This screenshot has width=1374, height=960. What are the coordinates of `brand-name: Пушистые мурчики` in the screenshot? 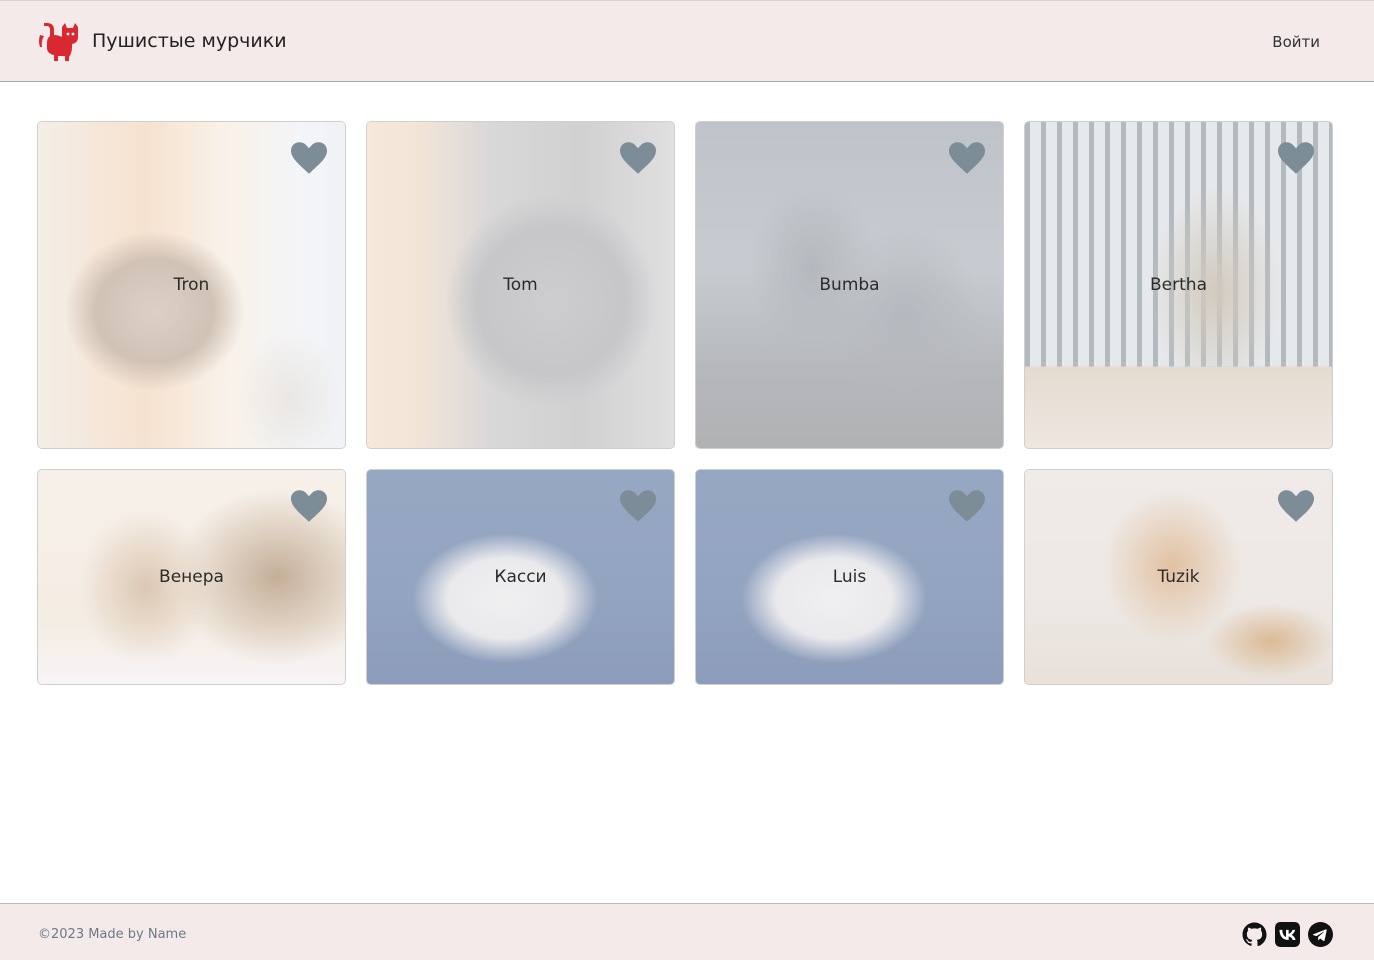 It's located at (189, 41).